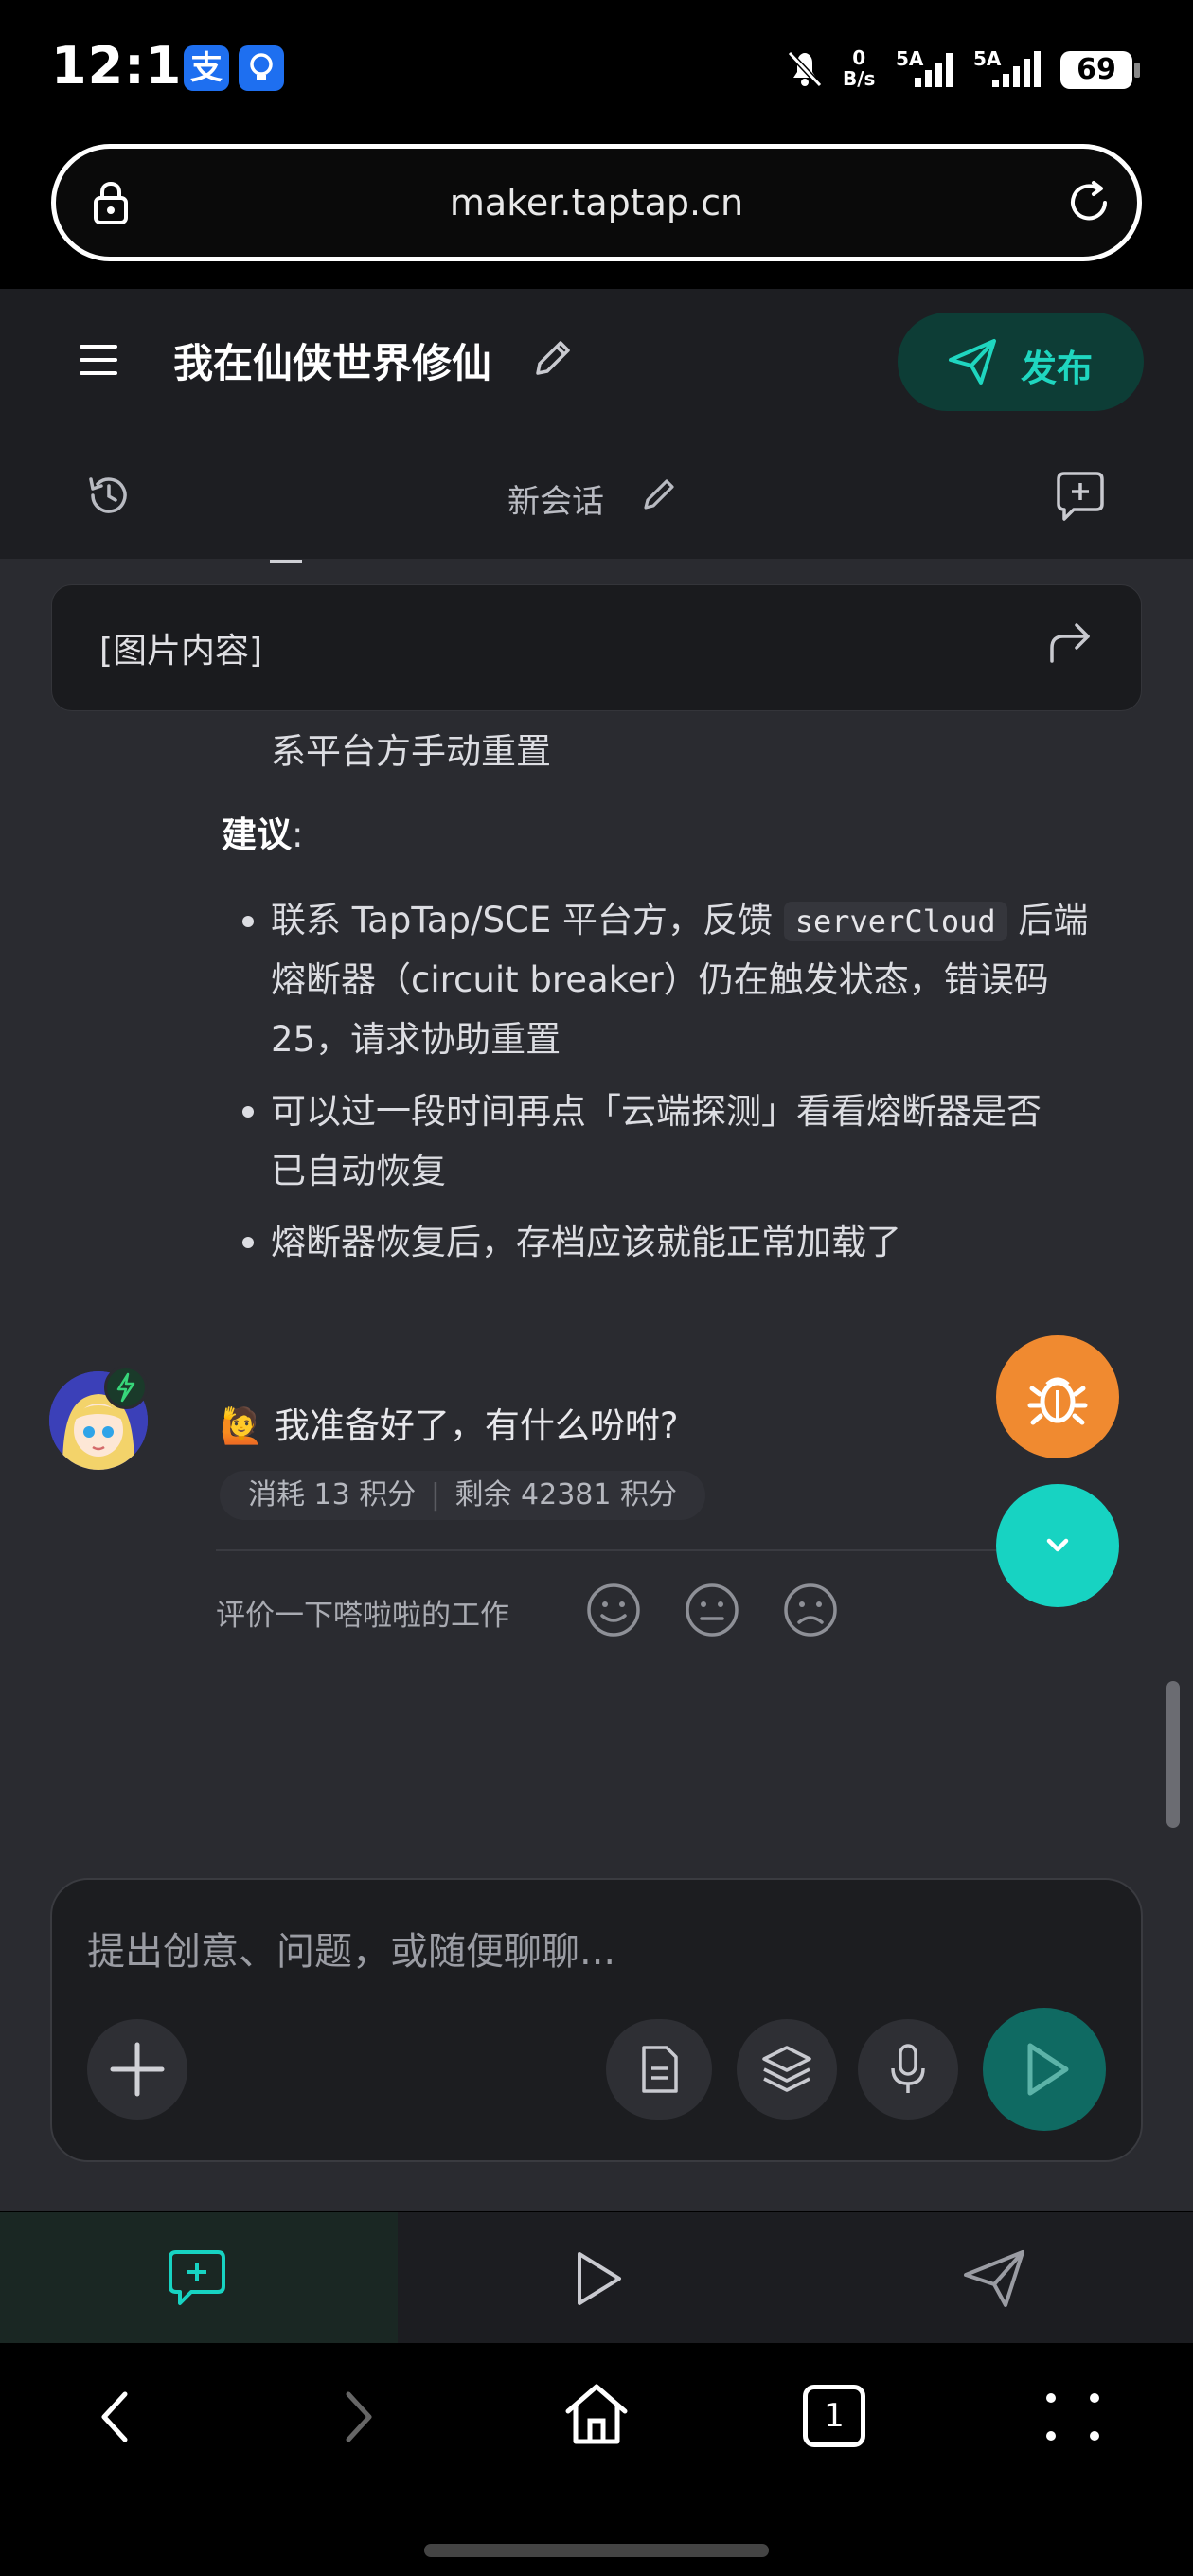  What do you see at coordinates (586, 1242) in the screenshot?
I see `bullet-3-line-1: 熔断器恢复后，存档应该就能正常加载了` at bounding box center [586, 1242].